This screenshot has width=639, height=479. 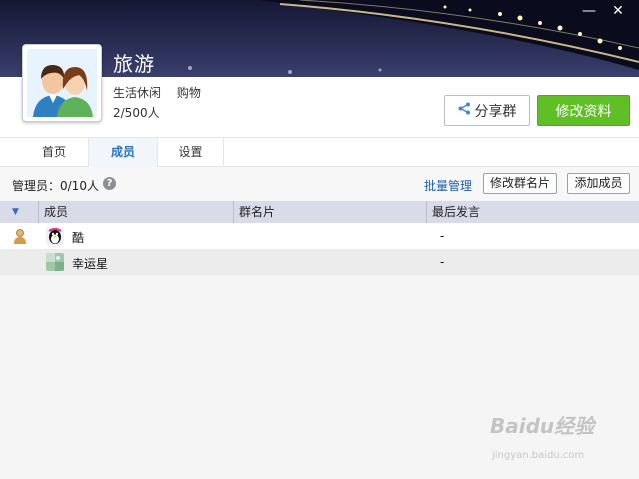 I want to click on tab-settings: 设置, so click(x=191, y=152).